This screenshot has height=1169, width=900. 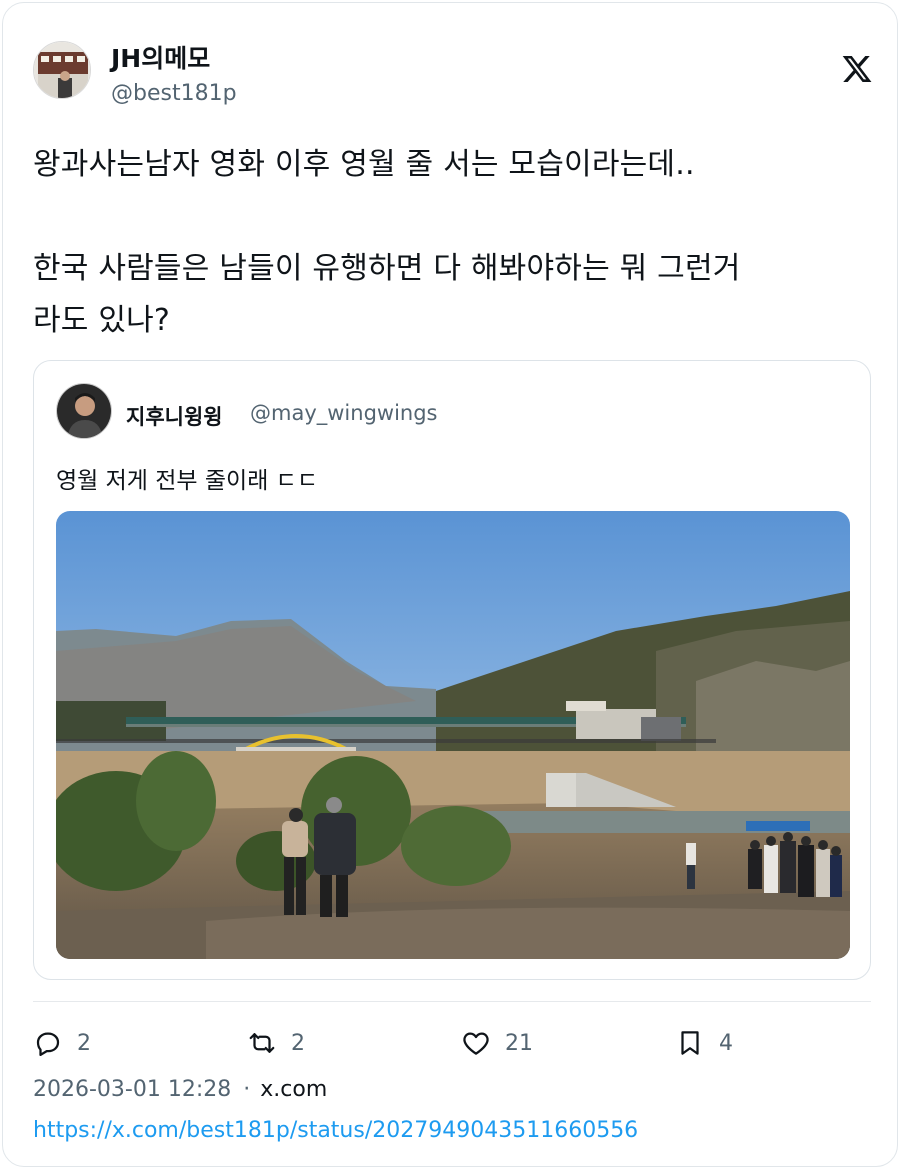 I want to click on quoted-author-avatar, so click(x=84, y=411).